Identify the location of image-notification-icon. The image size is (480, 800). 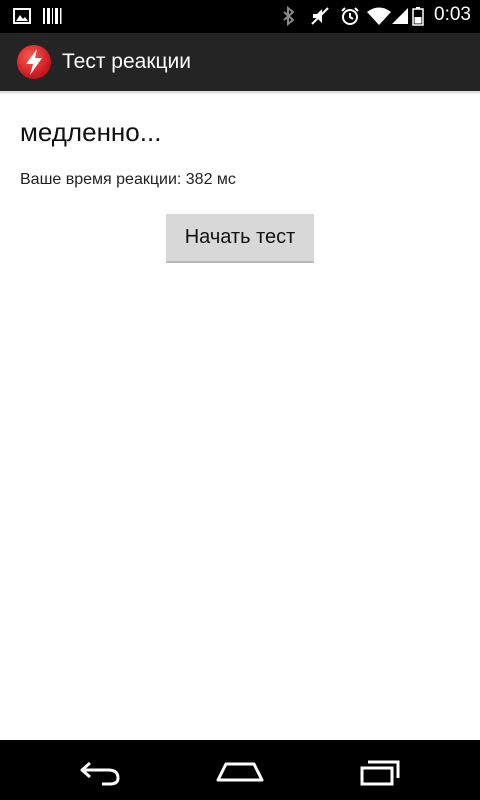
(22, 16).